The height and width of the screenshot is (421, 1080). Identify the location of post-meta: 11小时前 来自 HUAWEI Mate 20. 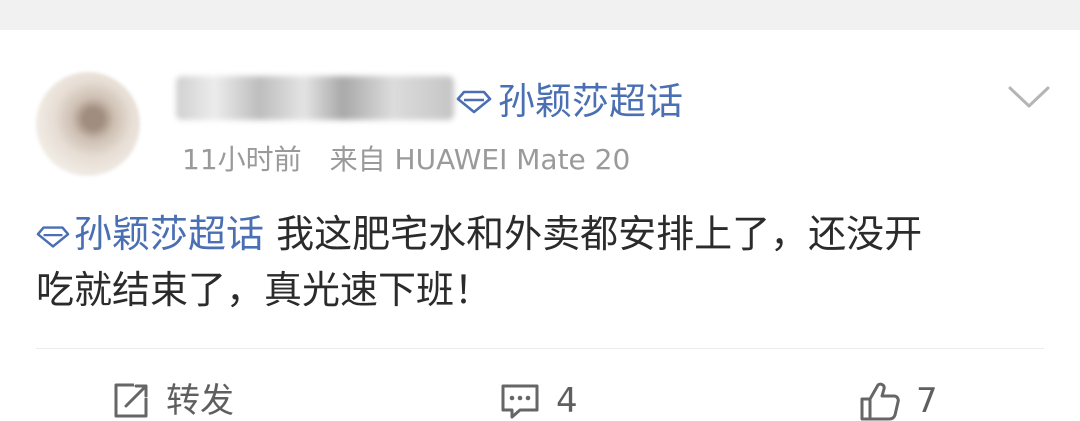
(406, 160).